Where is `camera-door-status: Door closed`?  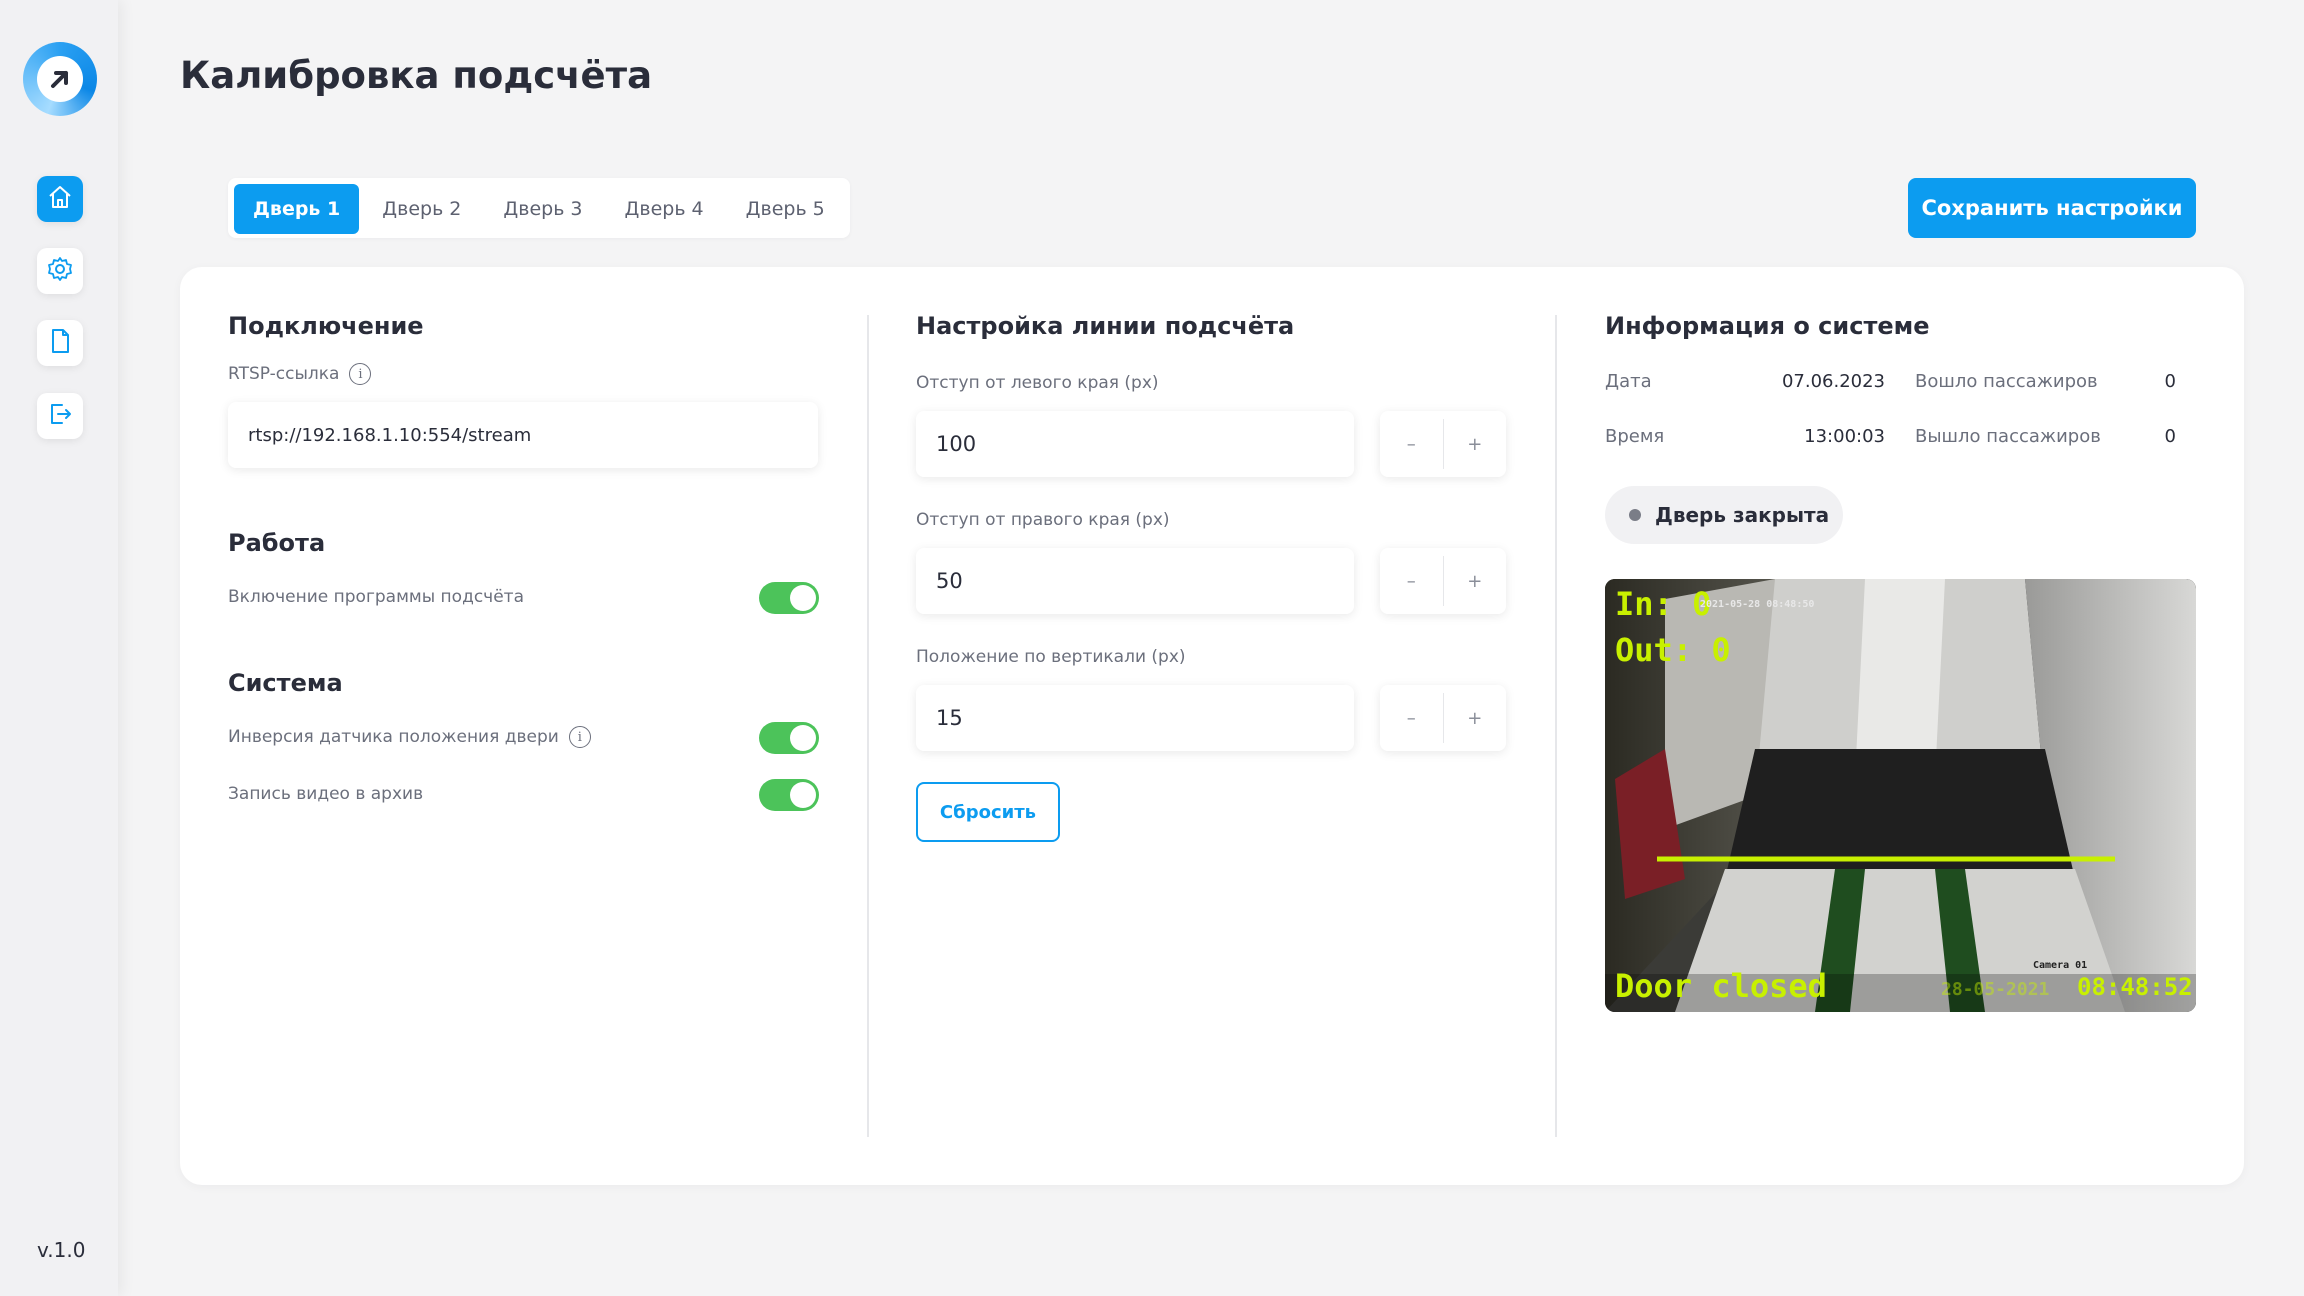 camera-door-status: Door closed is located at coordinates (1721, 986).